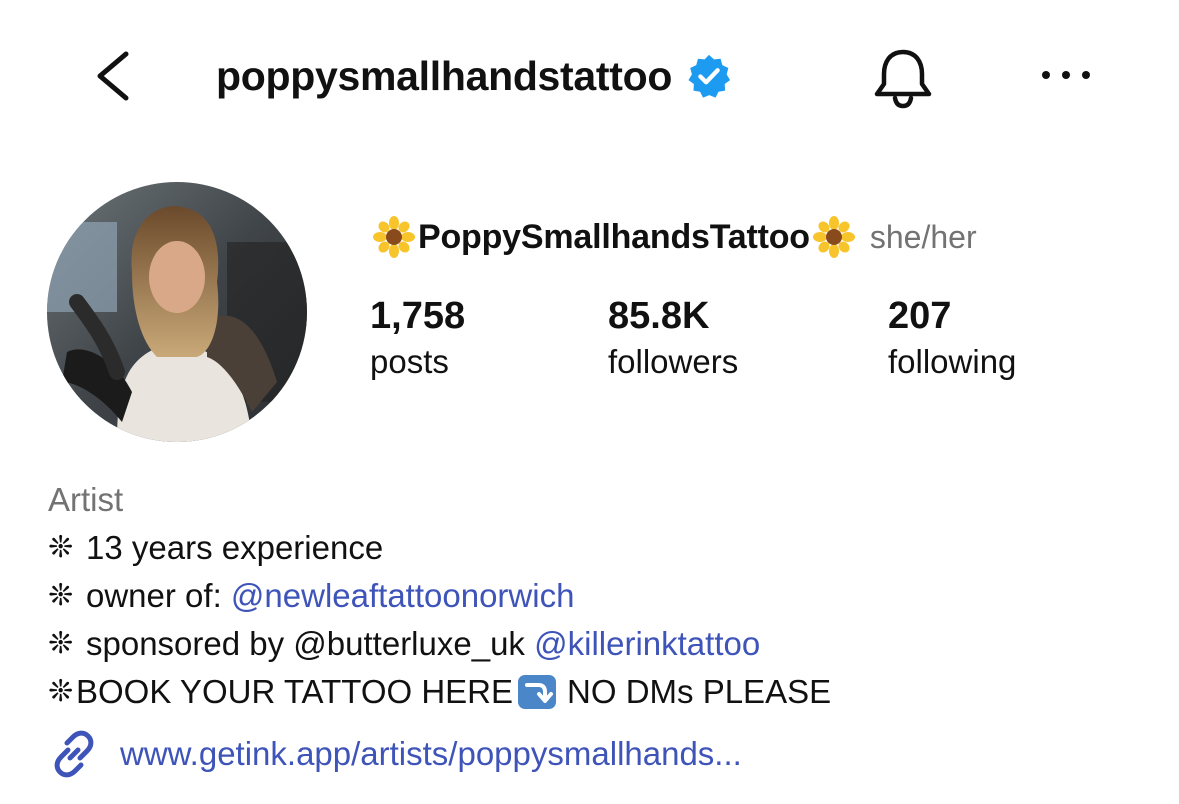 The height and width of the screenshot is (804, 1179). I want to click on chevron-left-icon, so click(113, 76).